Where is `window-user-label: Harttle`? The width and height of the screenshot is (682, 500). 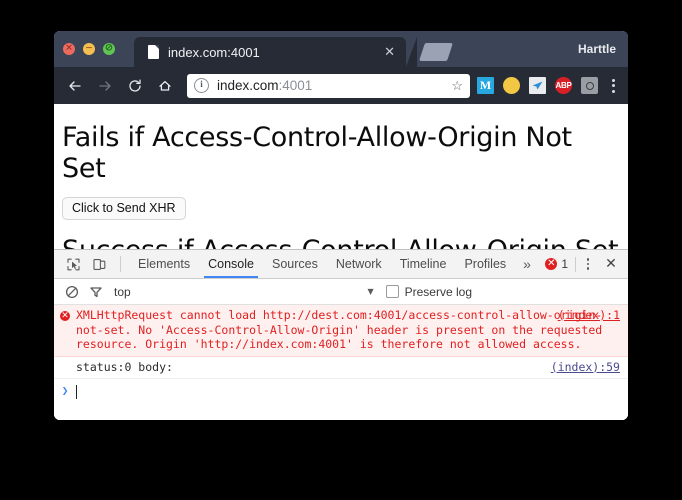
window-user-label: Harttle is located at coordinates (596, 49).